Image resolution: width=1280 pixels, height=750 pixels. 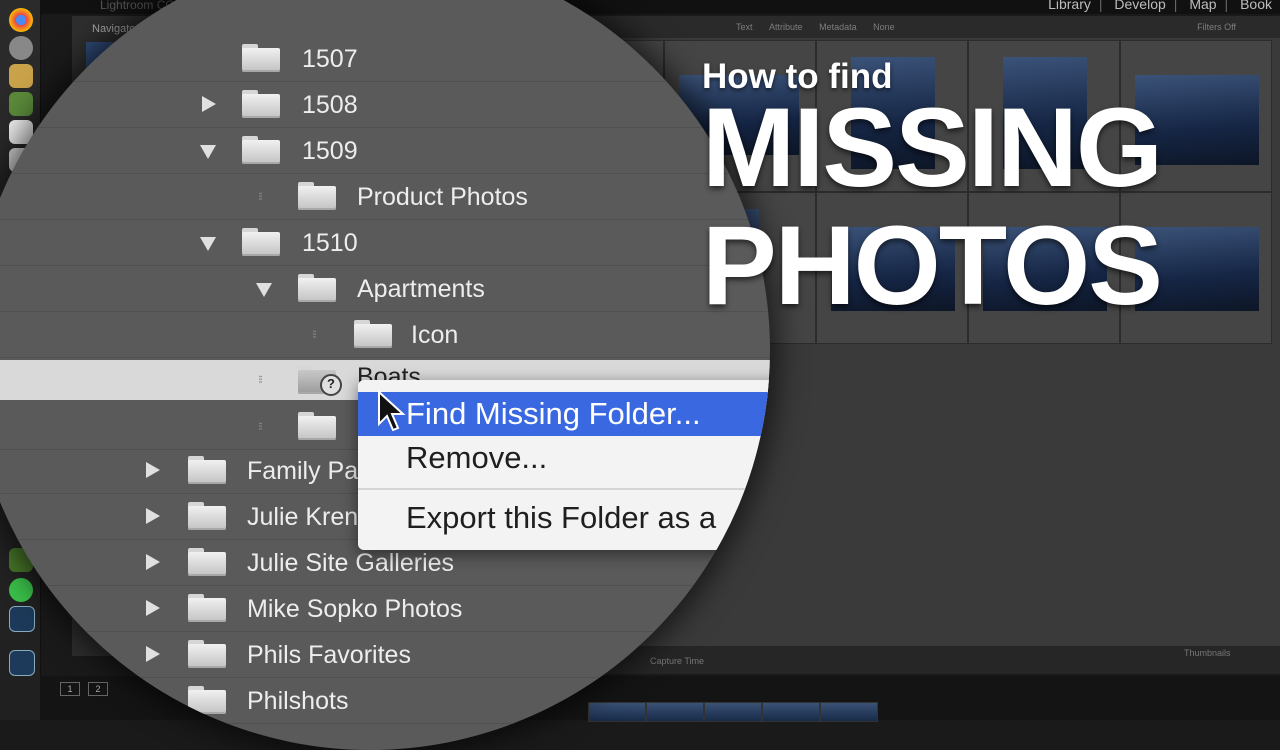 I want to click on filter-attribute: Attribute, so click(x=786, y=27).